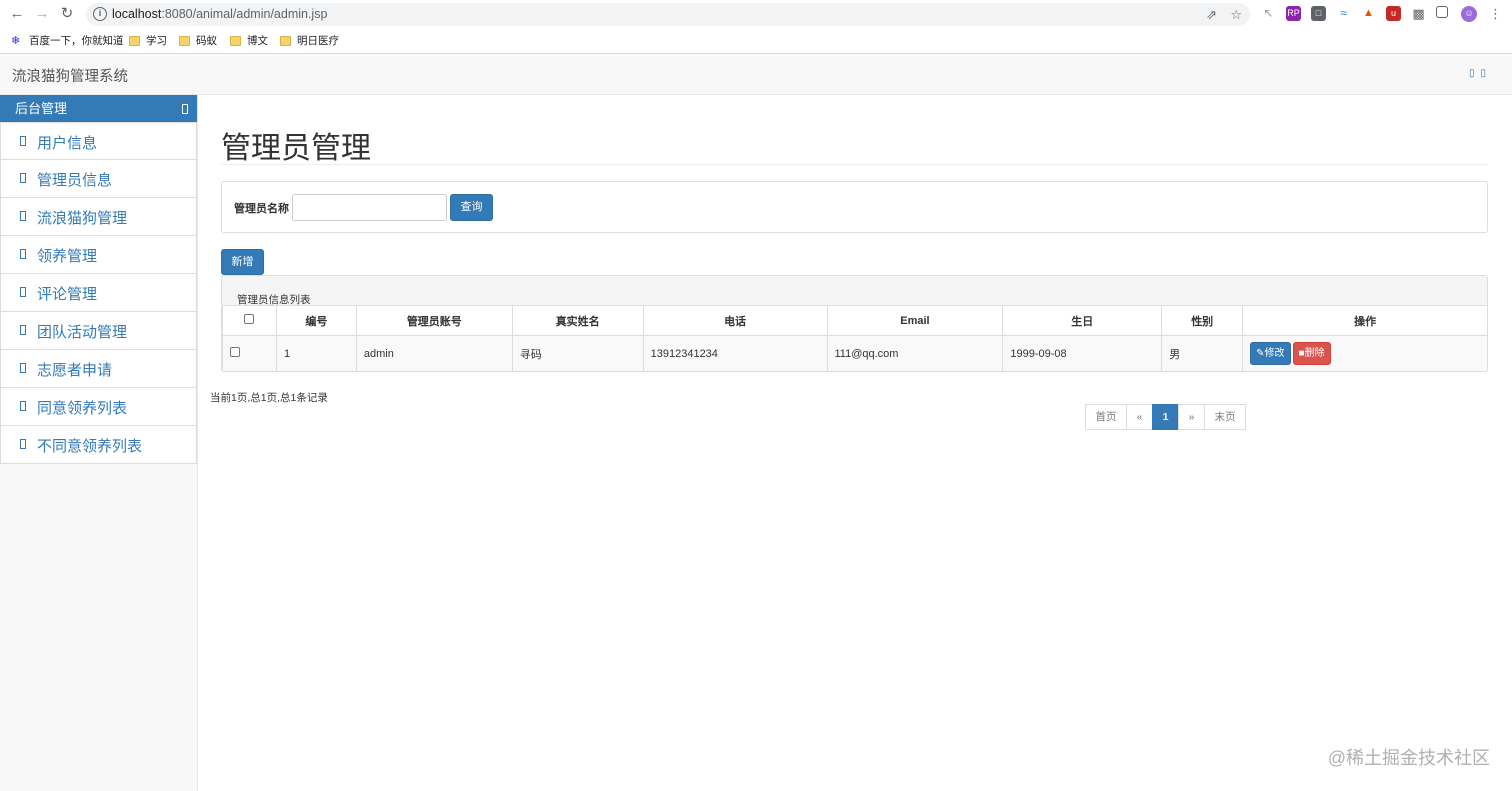 The height and width of the screenshot is (791, 1512). What do you see at coordinates (75, 180) in the screenshot?
I see `sidebar-item-label: 管理员信息` at bounding box center [75, 180].